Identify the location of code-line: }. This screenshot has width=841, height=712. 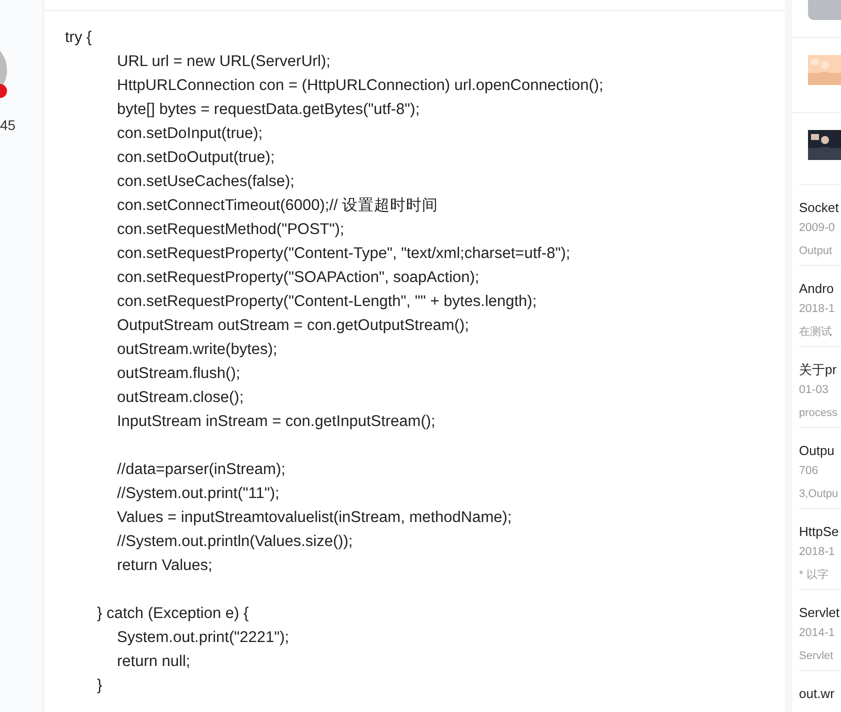
(99, 685).